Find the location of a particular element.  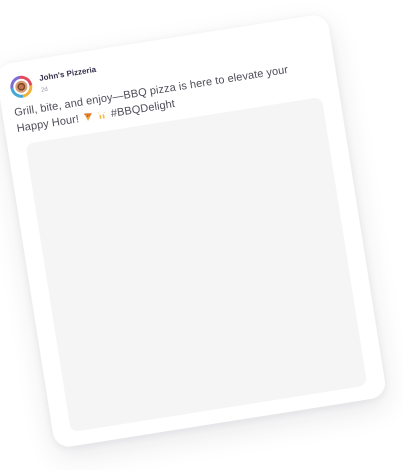

pizza-avatar-icon is located at coordinates (21, 86).